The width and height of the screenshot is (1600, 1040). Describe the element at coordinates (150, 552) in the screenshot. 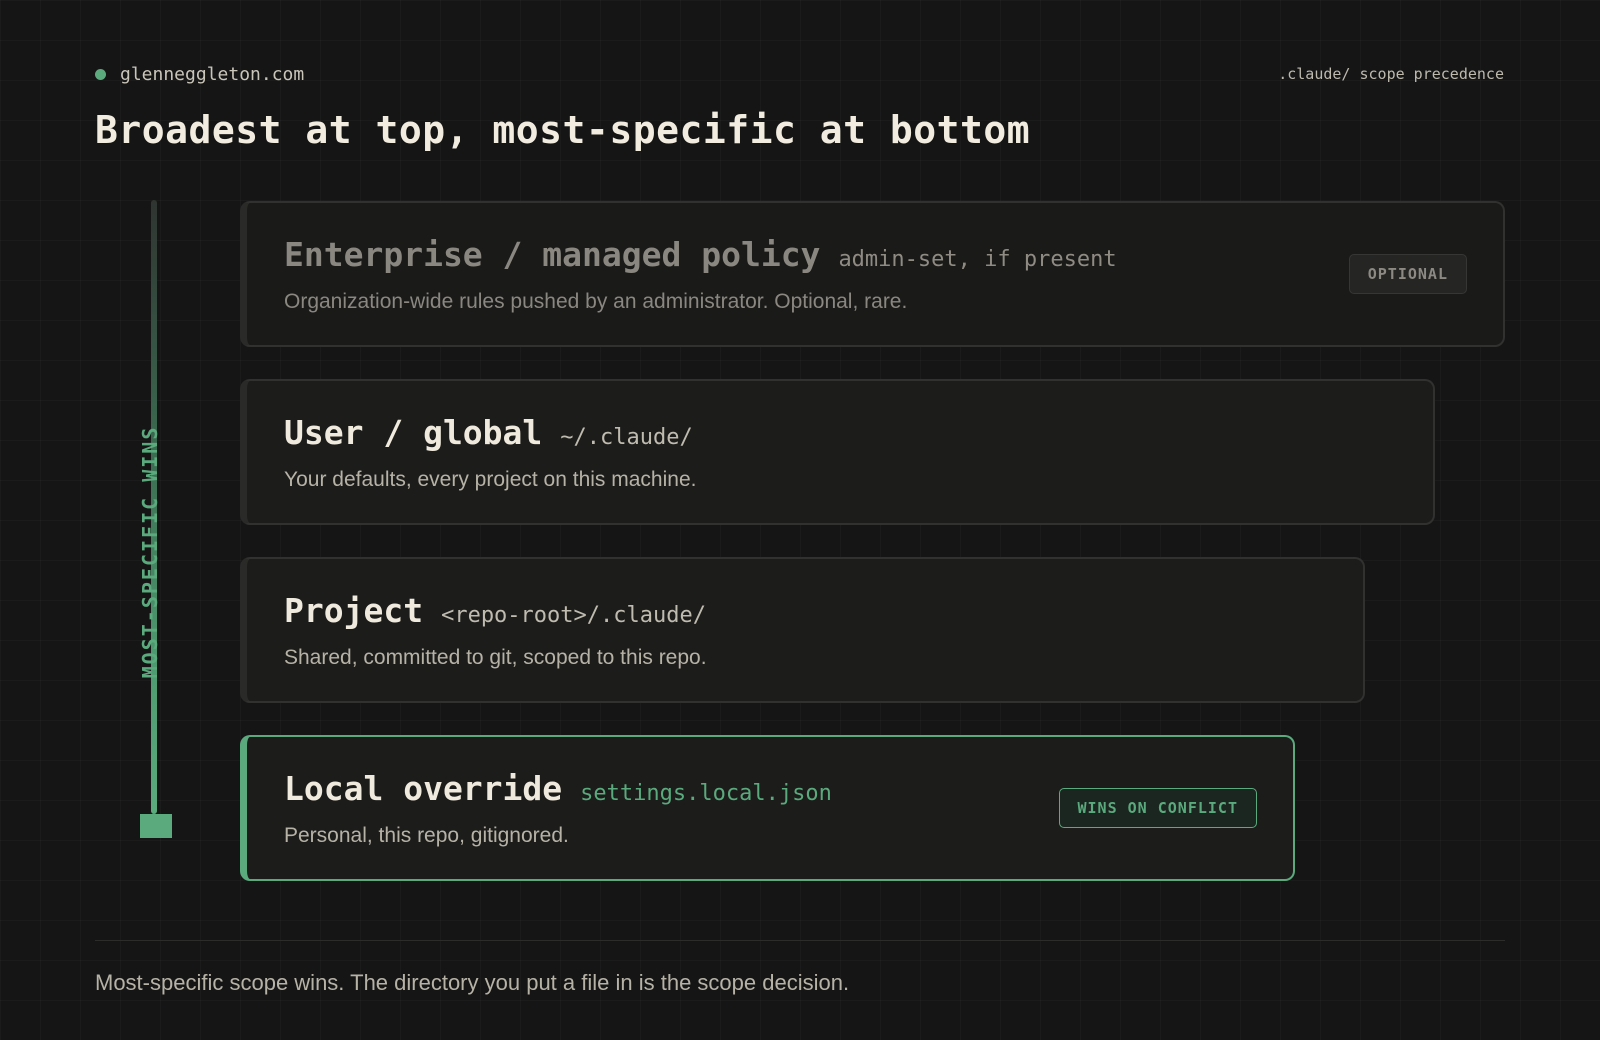

I see `precedence-rail-label: MOST-SPECIFIC WINS` at that location.